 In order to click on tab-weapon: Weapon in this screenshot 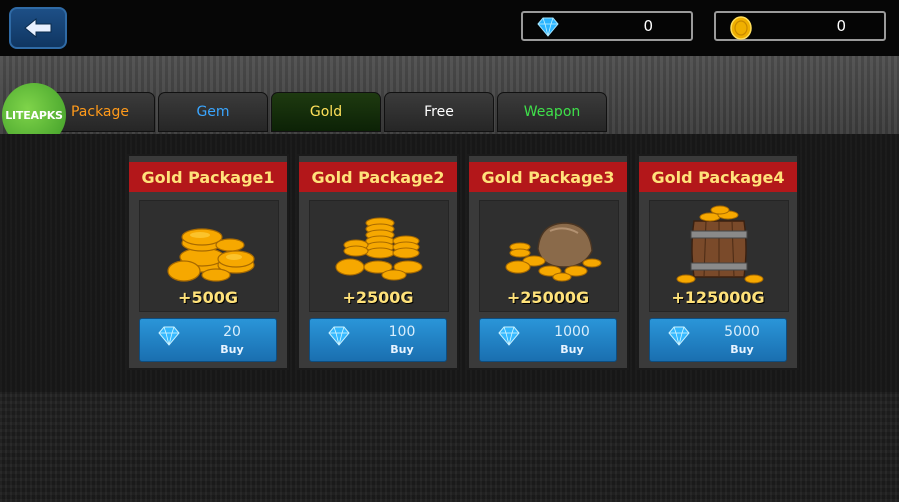, I will do `click(552, 112)`.